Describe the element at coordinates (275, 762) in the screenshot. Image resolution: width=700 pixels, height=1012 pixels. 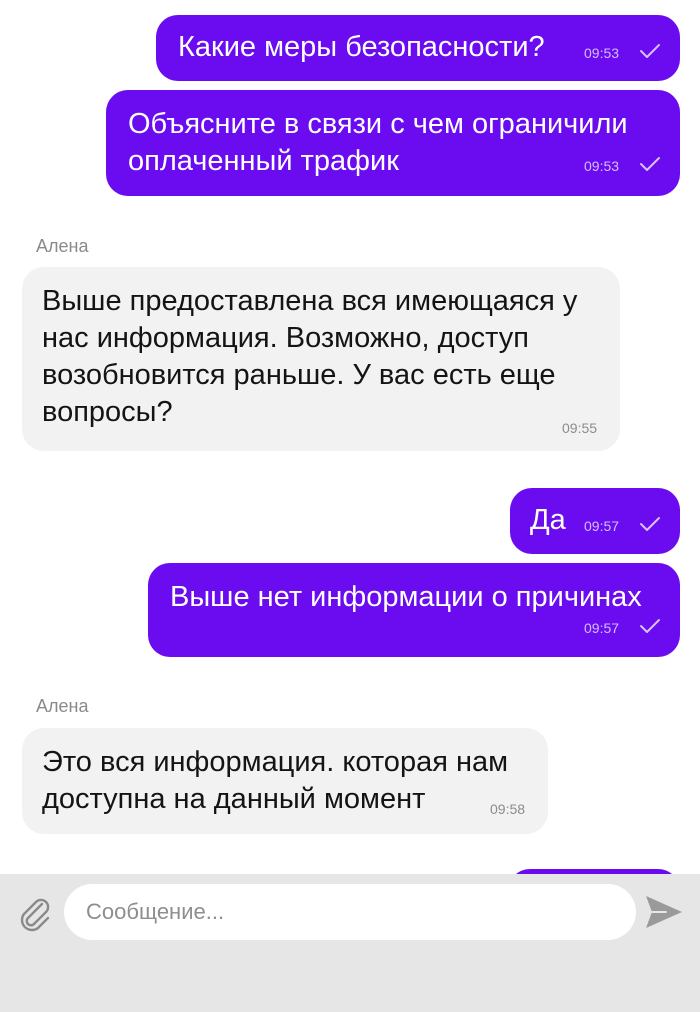
I see `message-text-line: Это вся информация. которая нам` at that location.